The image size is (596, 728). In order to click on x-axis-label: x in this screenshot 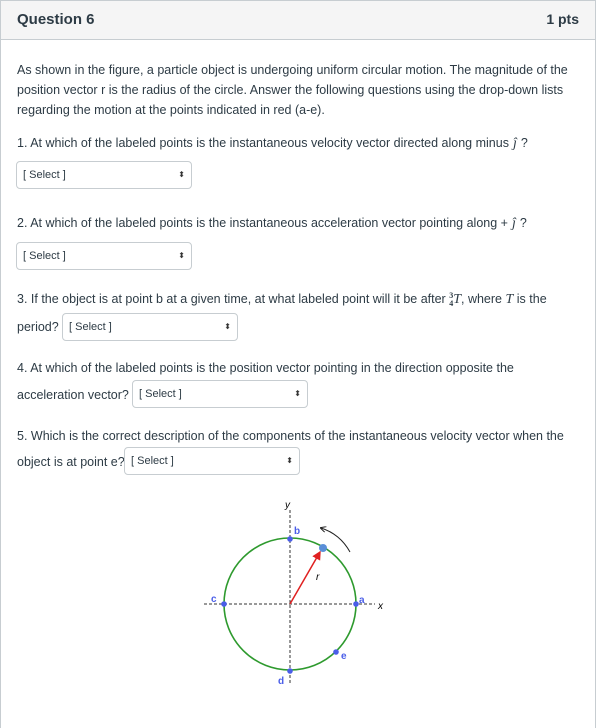, I will do `click(380, 606)`.